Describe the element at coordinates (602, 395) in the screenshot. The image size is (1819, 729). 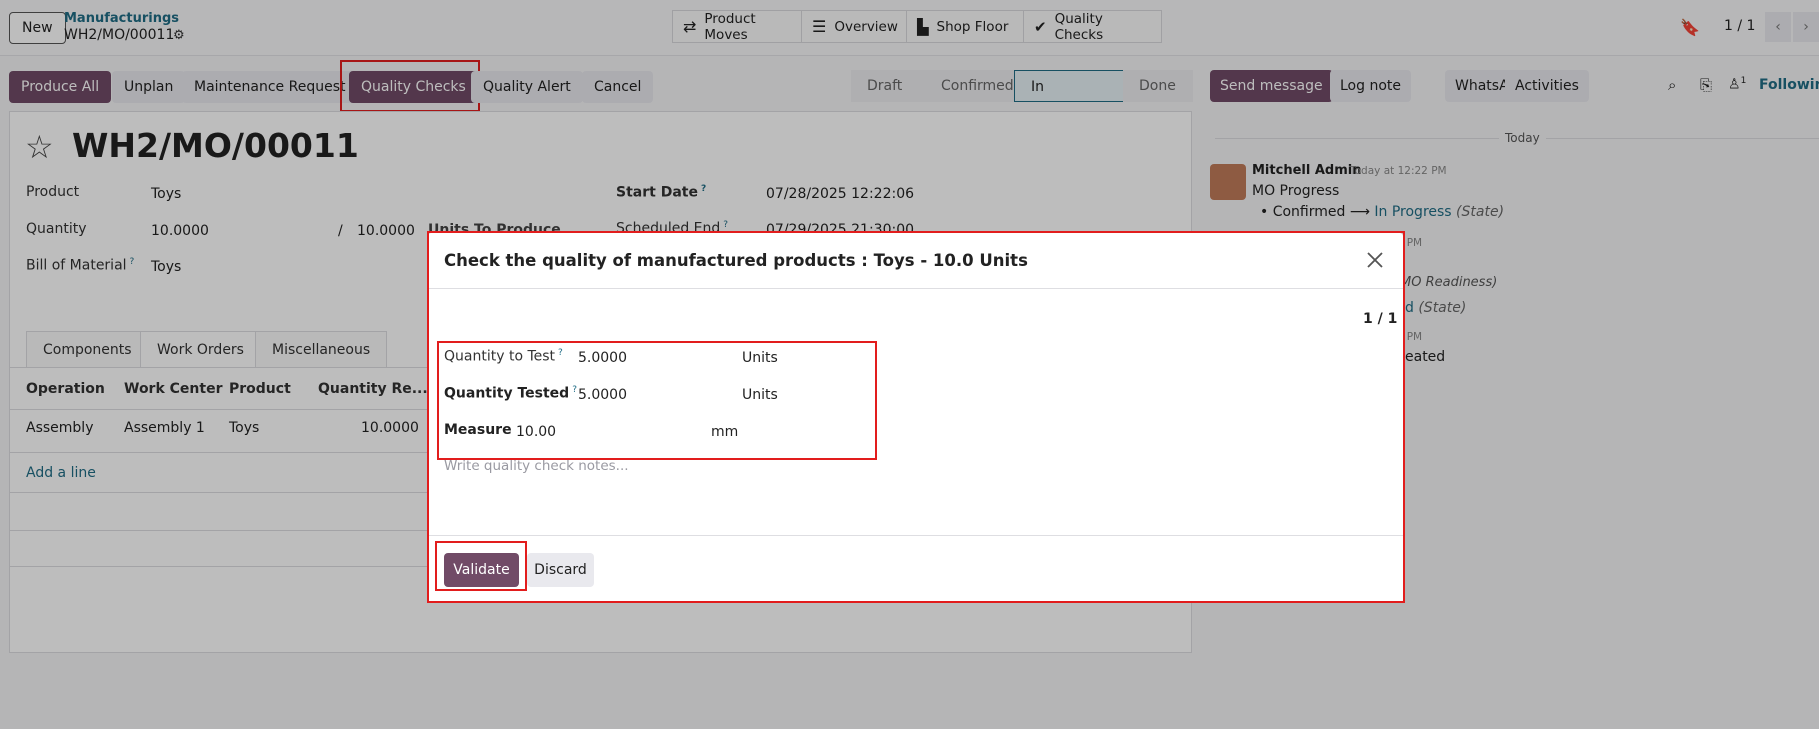
I see `qty-tested-input: 5.0000` at that location.